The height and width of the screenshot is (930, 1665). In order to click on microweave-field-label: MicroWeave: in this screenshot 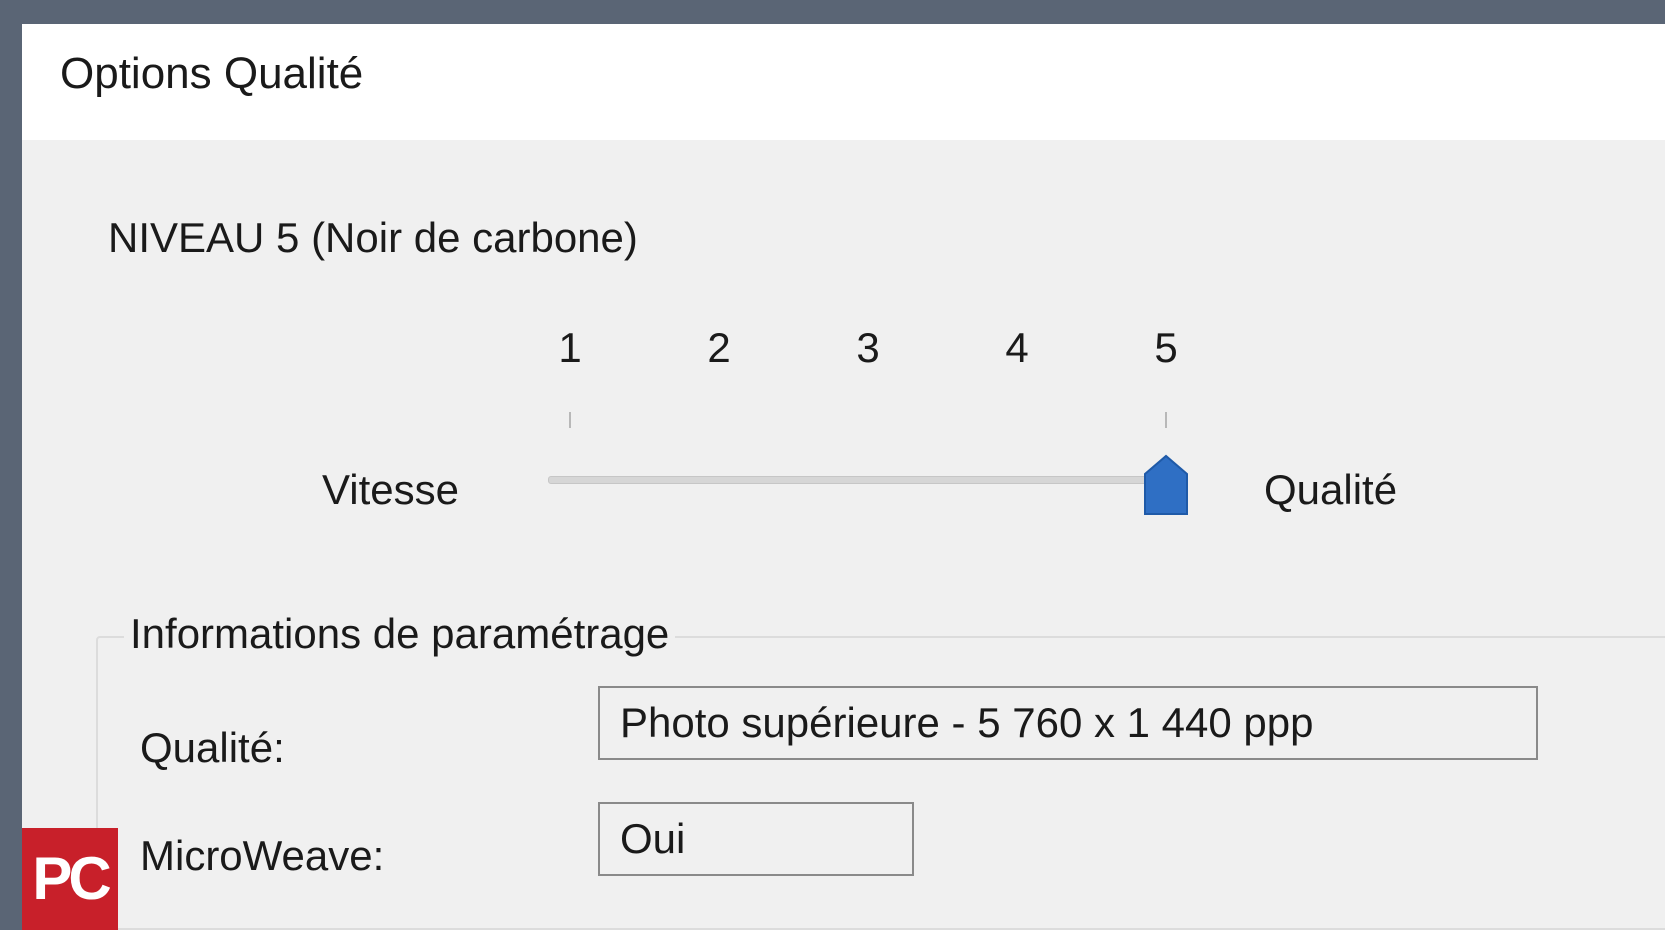, I will do `click(262, 855)`.